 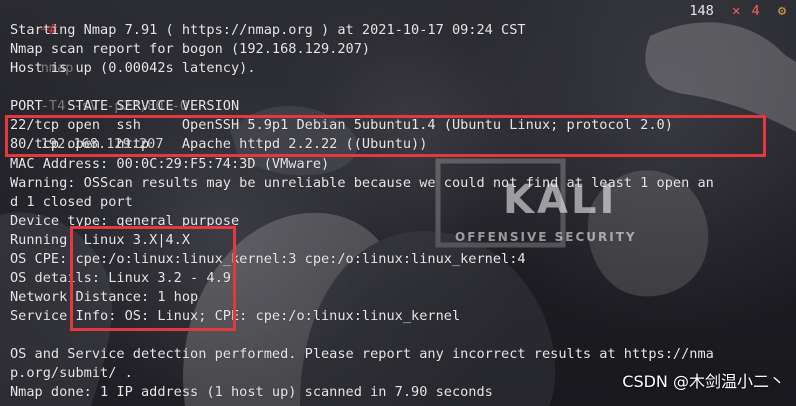 I want to click on network-distance-line: Network Distance: 1 hop, so click(x=104, y=297).